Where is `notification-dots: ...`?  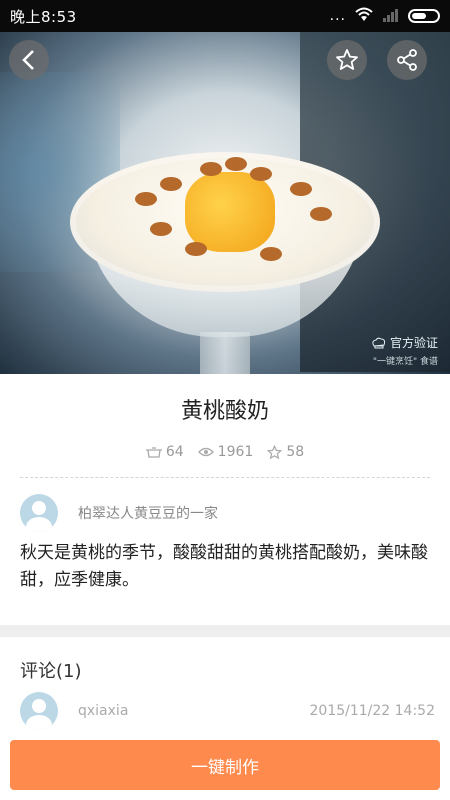 notification-dots: ... is located at coordinates (337, 16).